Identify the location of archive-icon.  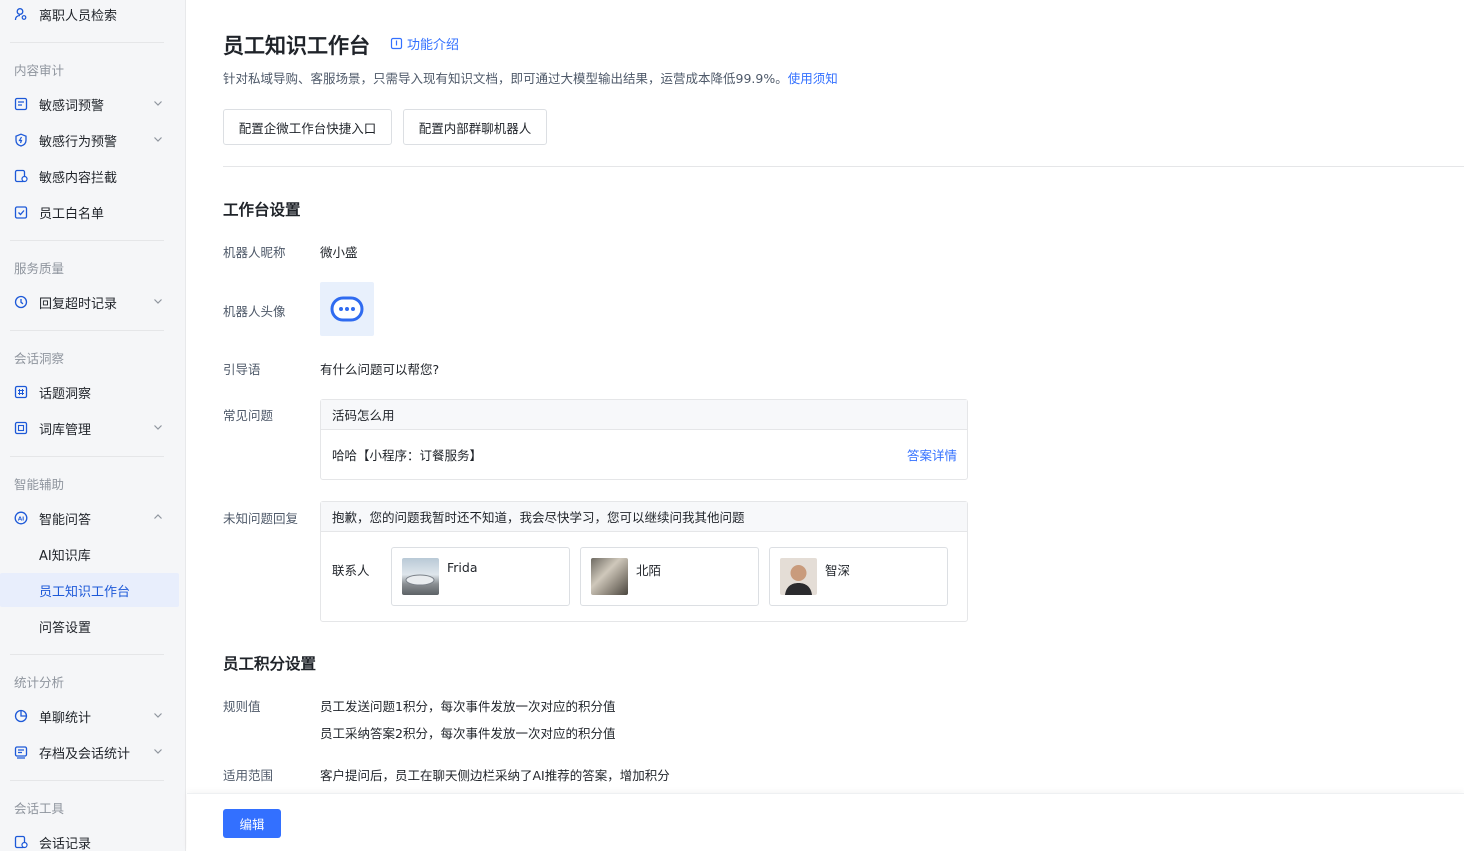
(21, 752).